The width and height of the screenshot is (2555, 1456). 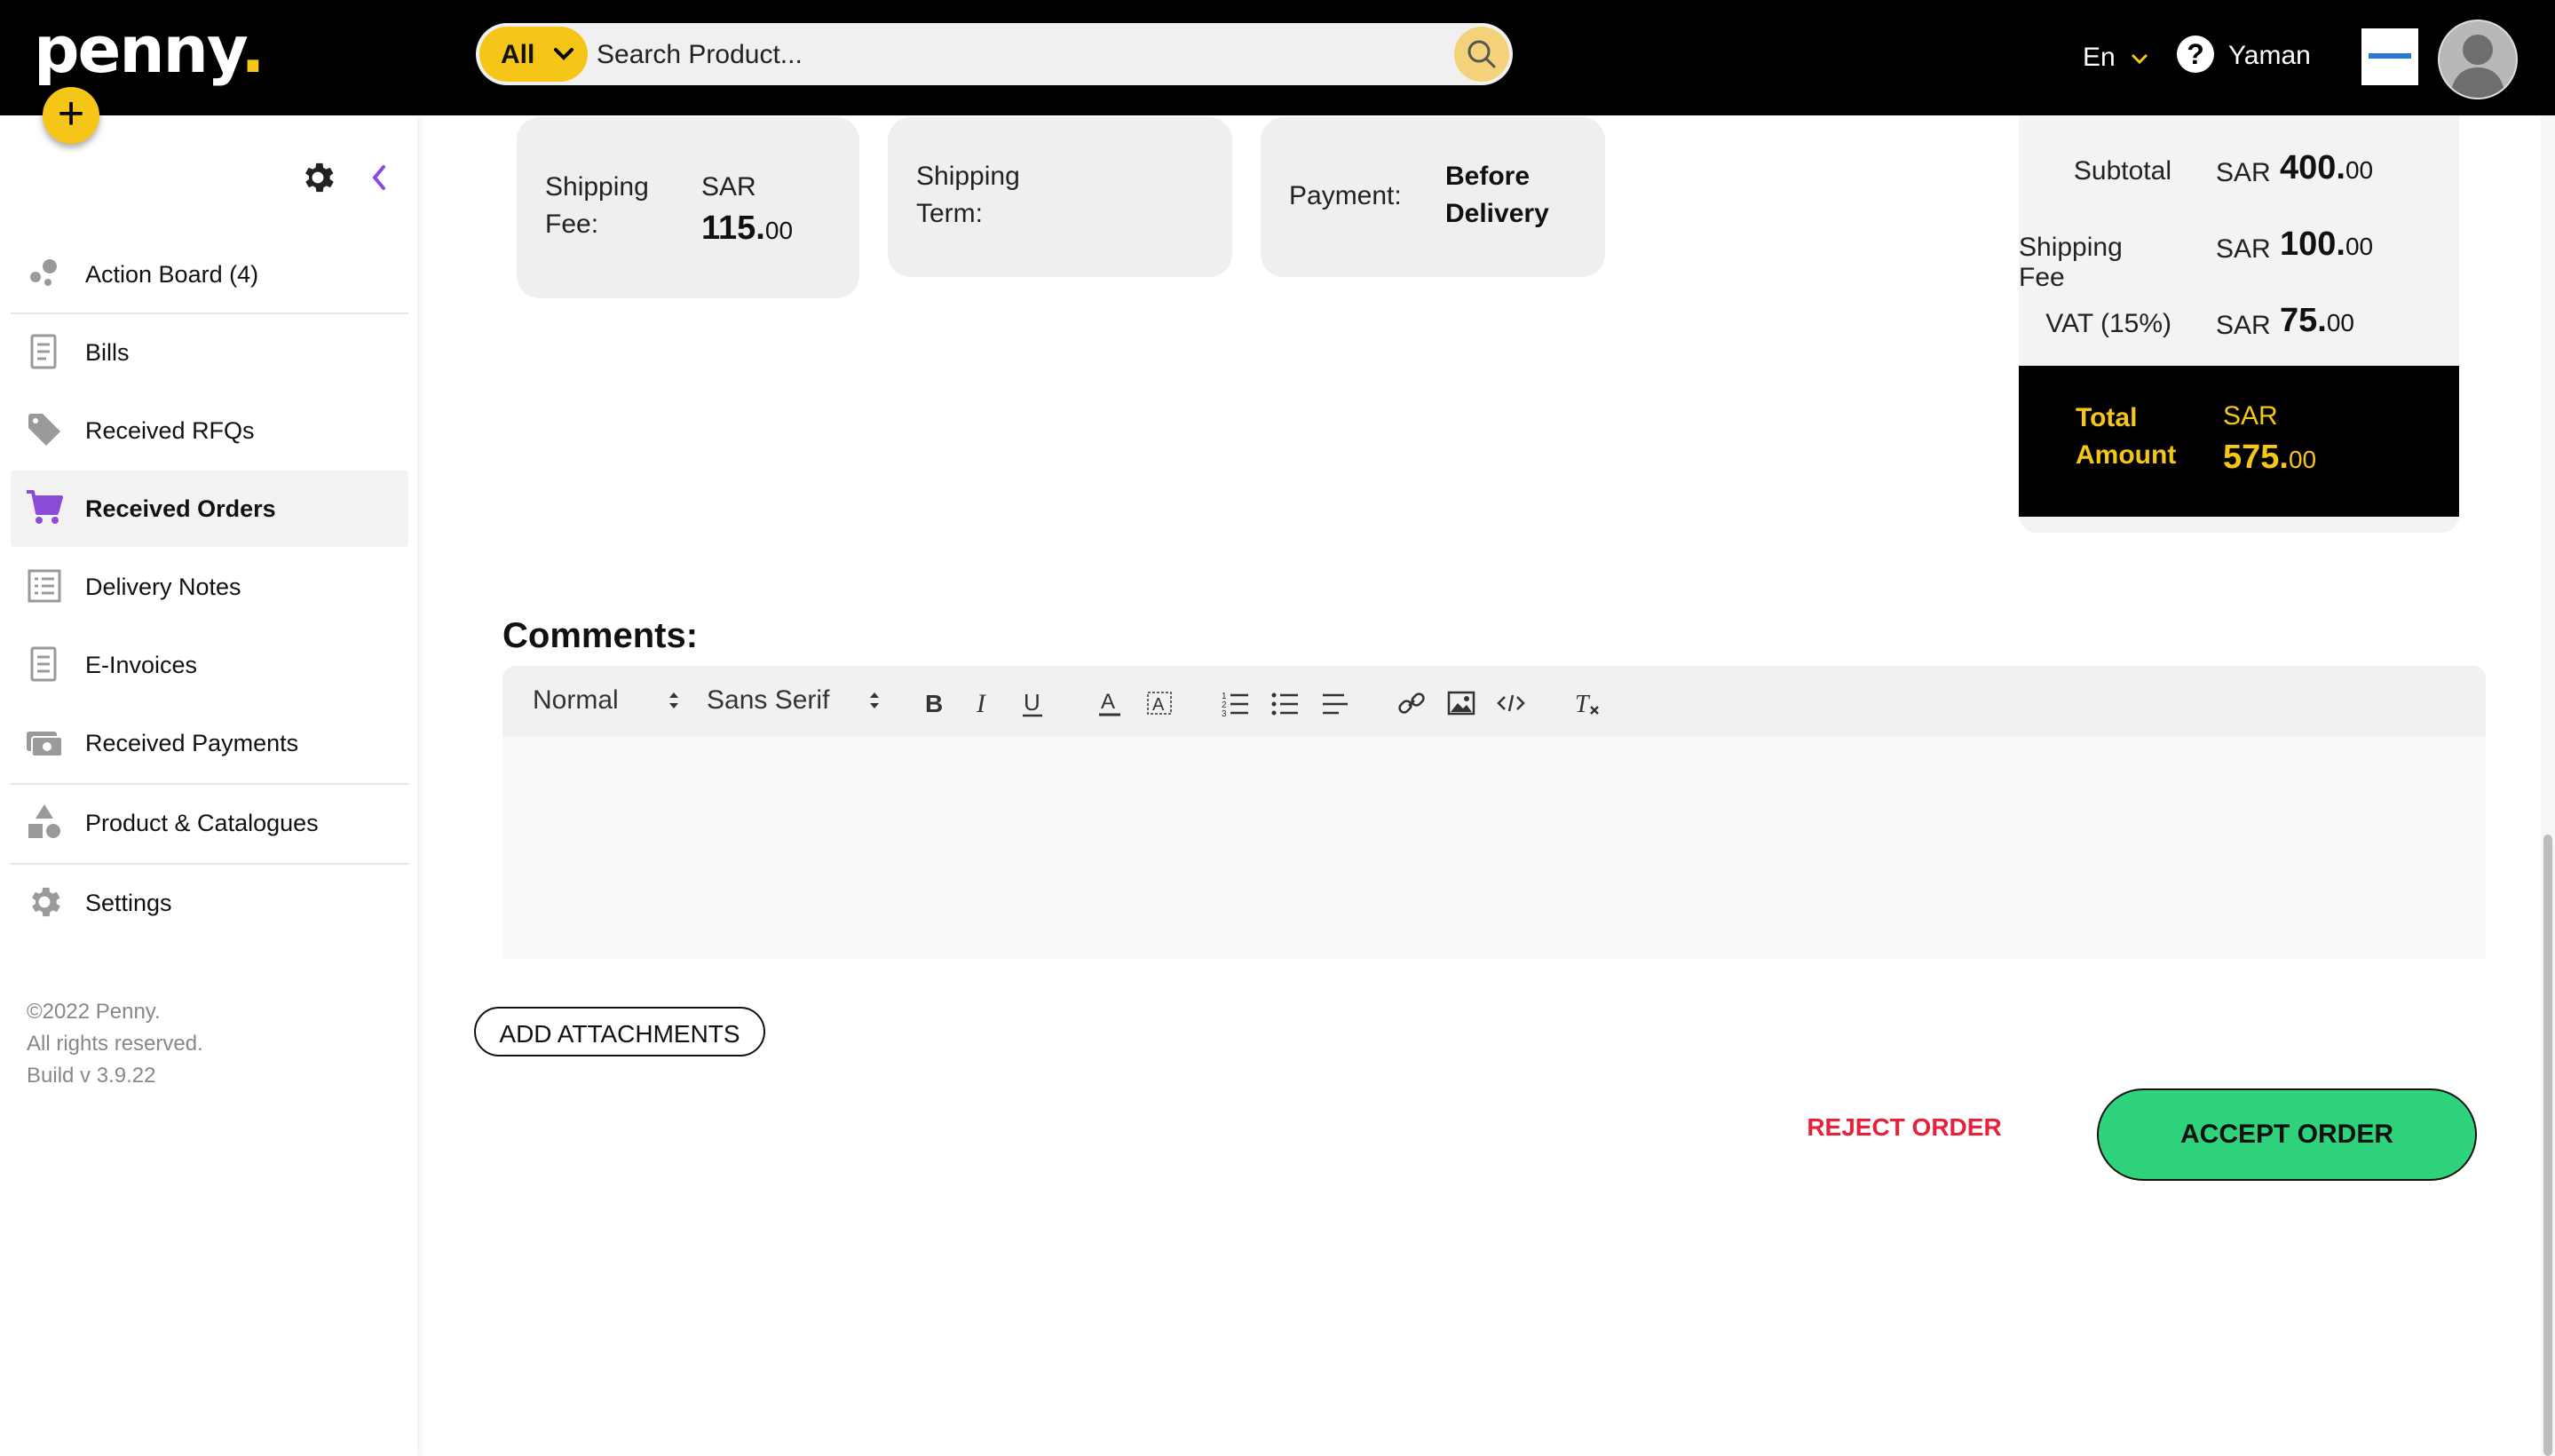 I want to click on total-label: Total Amount, so click(x=2138, y=437).